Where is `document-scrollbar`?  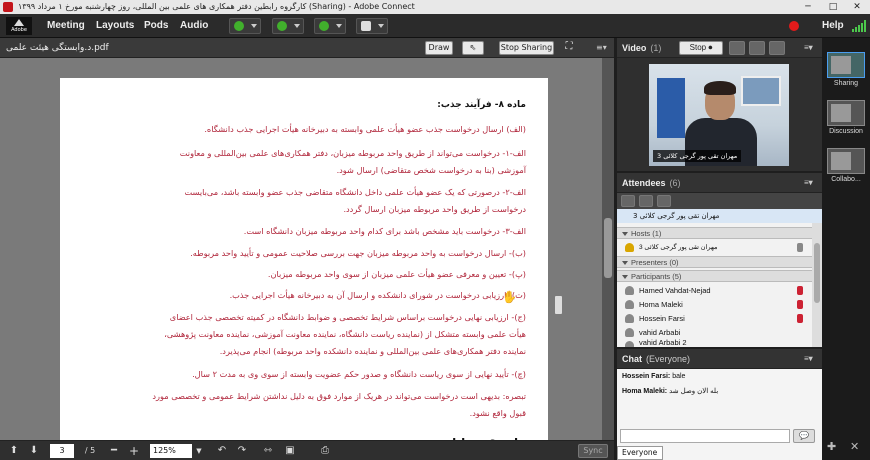
document-scrollbar is located at coordinates (608, 249).